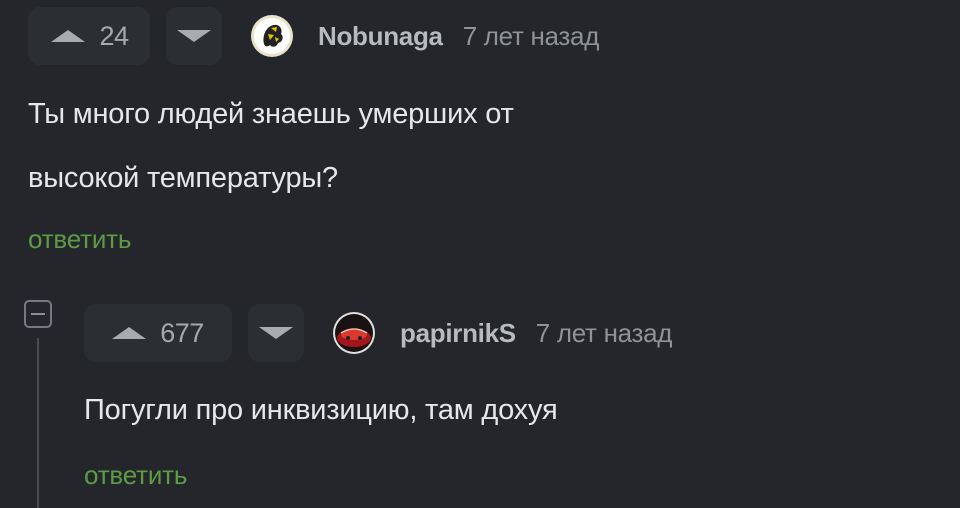 The image size is (960, 508). I want to click on vote-count: 24, so click(114, 35).